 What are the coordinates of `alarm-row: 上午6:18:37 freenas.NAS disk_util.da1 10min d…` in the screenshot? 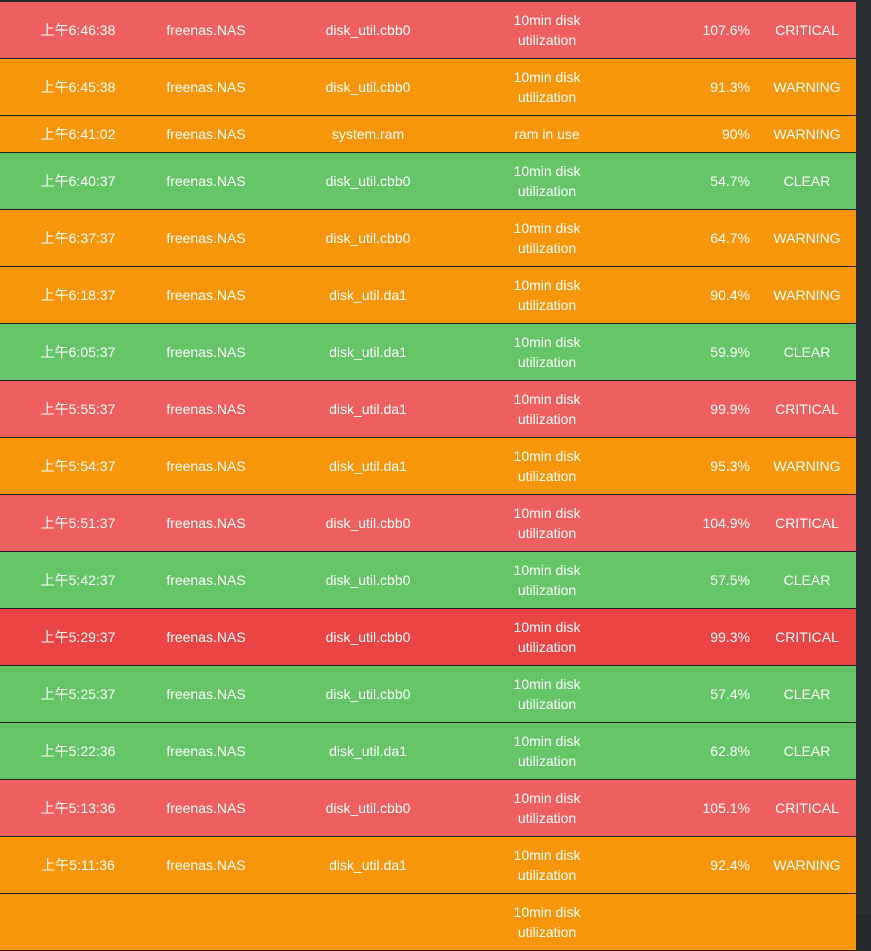 It's located at (428, 295).